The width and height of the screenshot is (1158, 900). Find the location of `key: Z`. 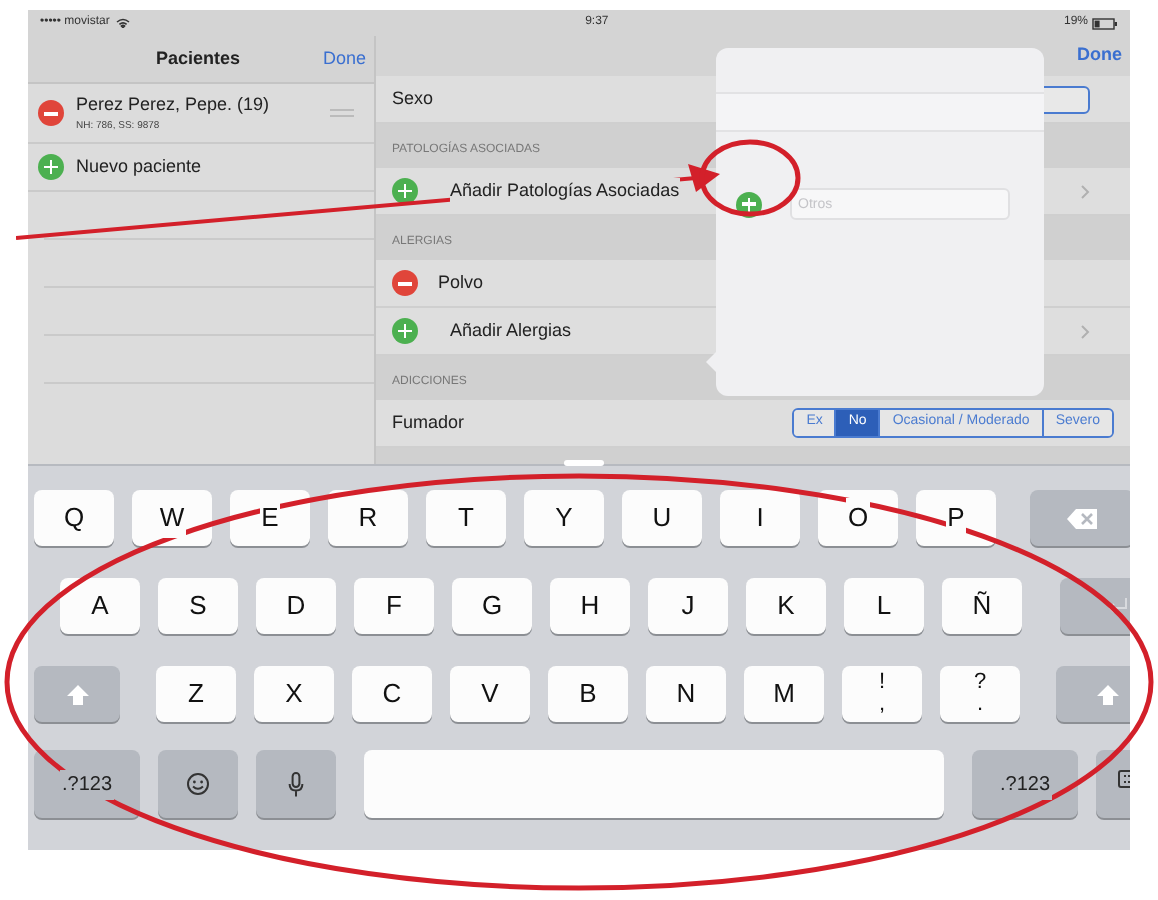

key: Z is located at coordinates (196, 694).